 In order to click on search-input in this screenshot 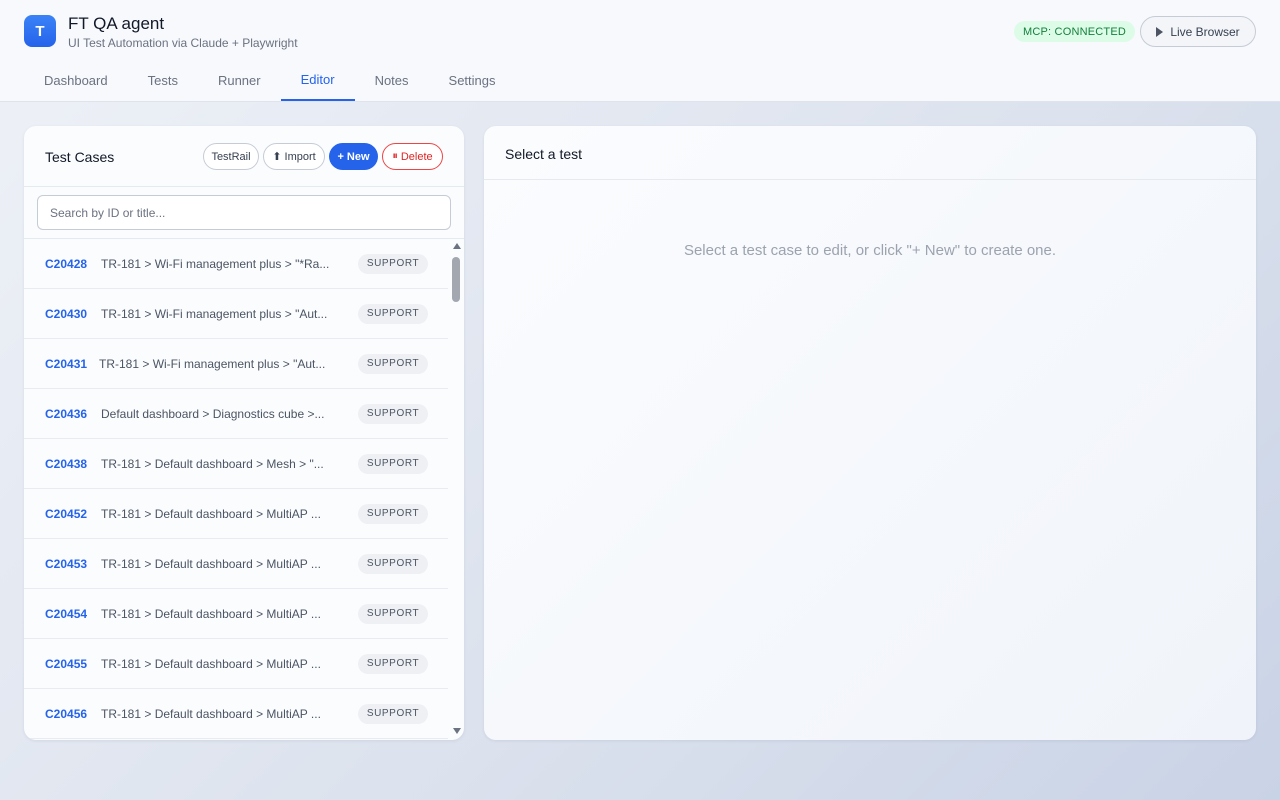, I will do `click(244, 212)`.